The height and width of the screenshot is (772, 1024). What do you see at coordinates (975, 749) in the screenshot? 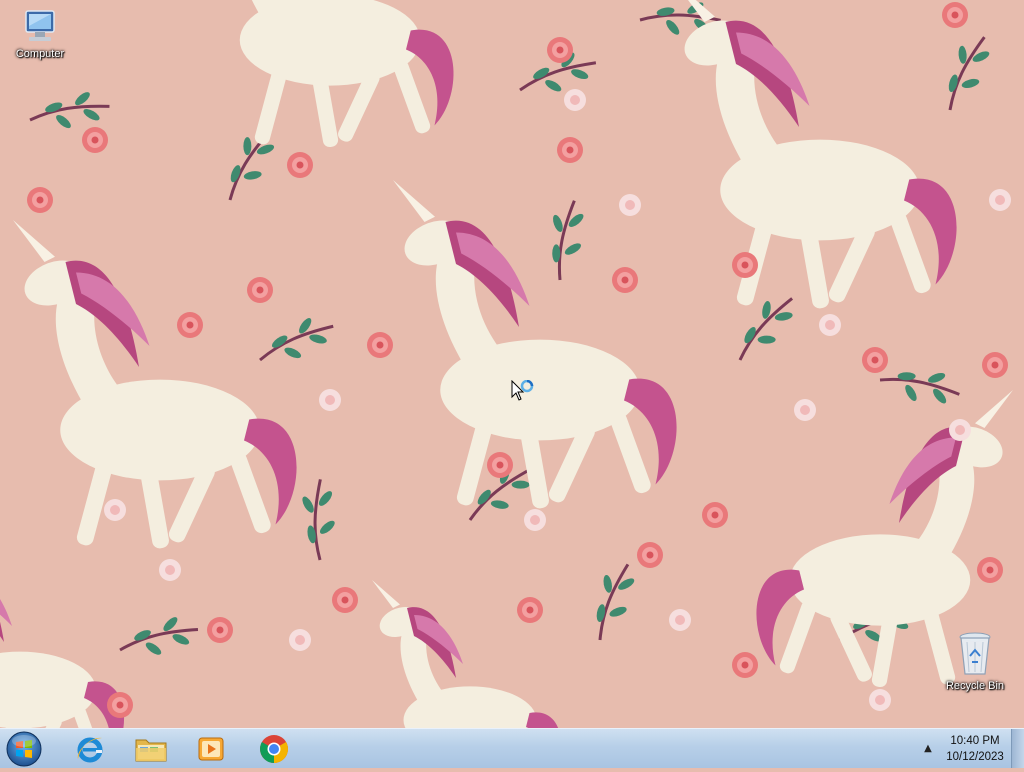
I see `system-clock: 10:40 PM 10/12/2023` at bounding box center [975, 749].